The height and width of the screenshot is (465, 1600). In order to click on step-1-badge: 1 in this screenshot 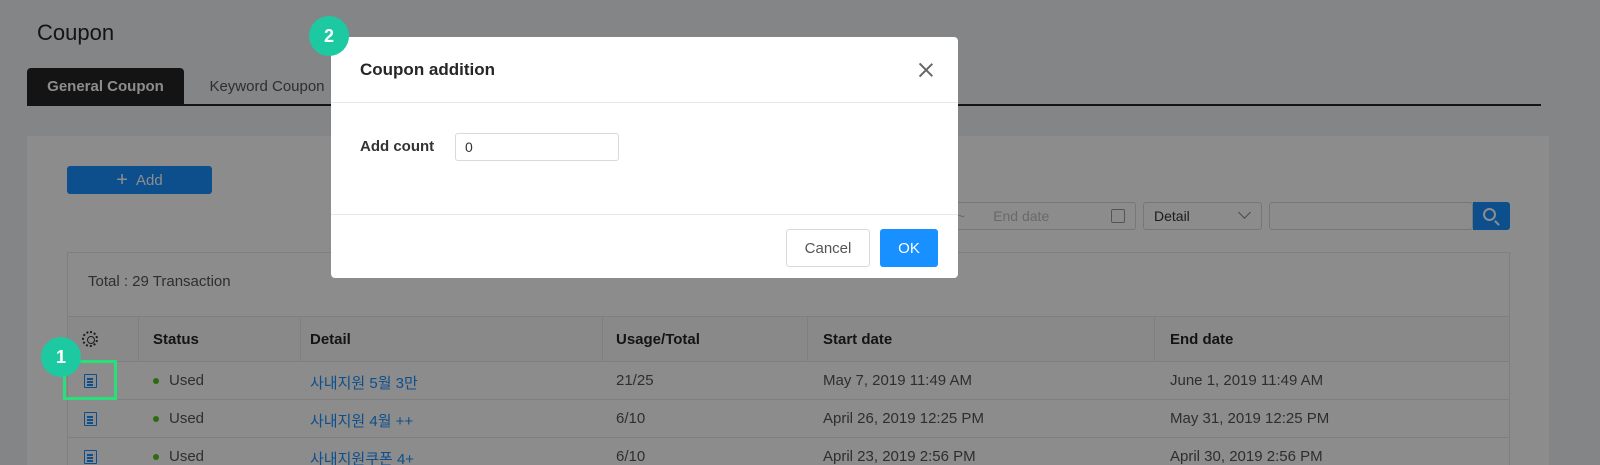, I will do `click(61, 357)`.